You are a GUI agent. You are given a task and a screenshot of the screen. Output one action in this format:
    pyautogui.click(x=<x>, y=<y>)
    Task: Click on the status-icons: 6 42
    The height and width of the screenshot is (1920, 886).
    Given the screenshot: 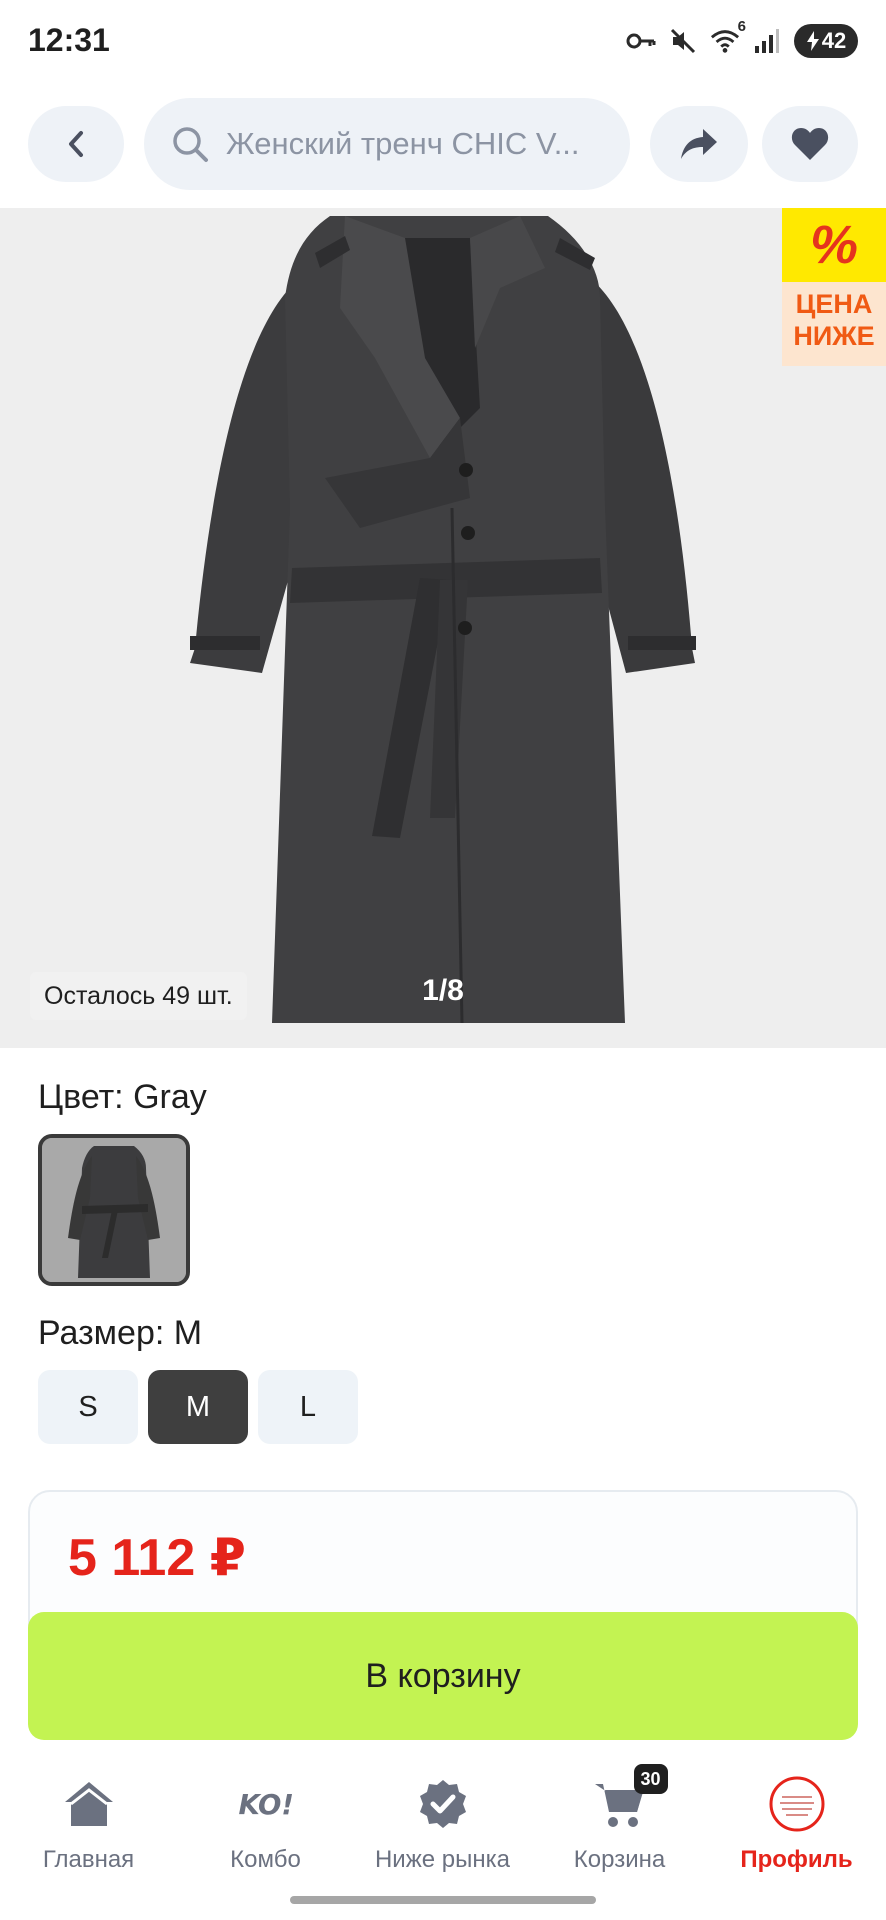 What is the action you would take?
    pyautogui.click(x=742, y=38)
    